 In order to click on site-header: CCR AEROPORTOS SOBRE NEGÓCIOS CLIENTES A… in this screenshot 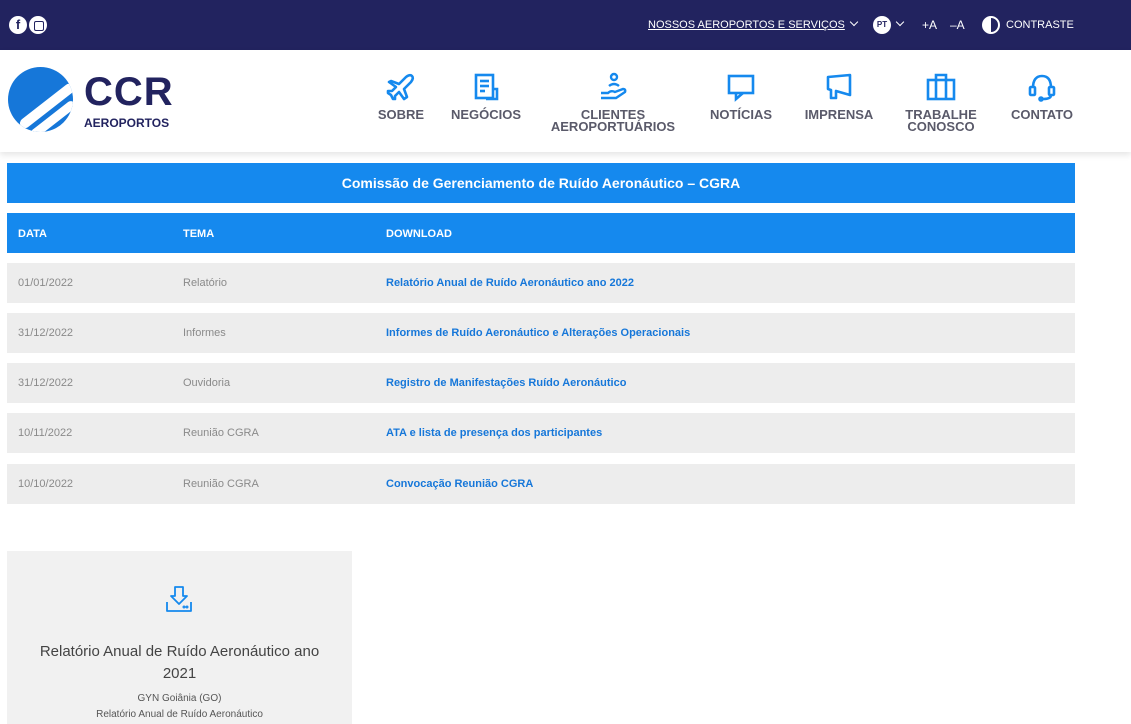, I will do `click(565, 101)`.